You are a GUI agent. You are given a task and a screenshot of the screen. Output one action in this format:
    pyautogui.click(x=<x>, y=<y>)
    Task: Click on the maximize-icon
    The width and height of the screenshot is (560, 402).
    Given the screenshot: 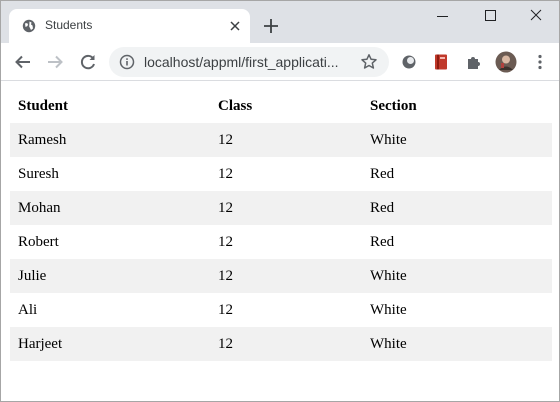 What is the action you would take?
    pyautogui.click(x=490, y=16)
    